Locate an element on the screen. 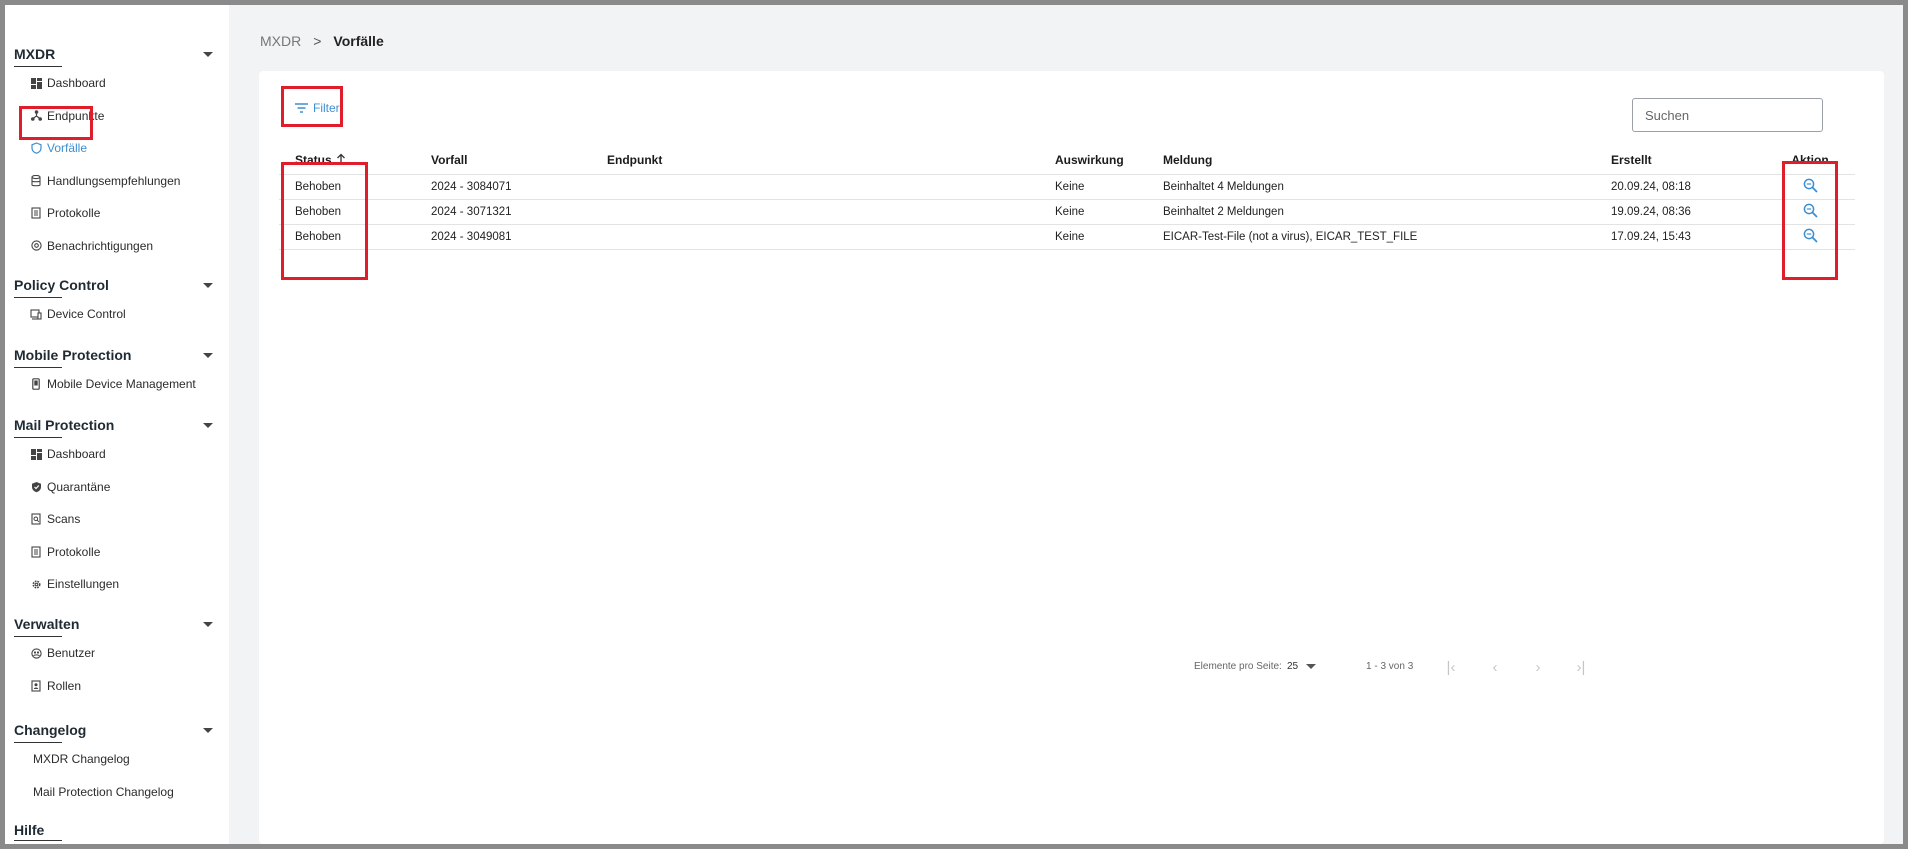  filter-button: Filter is located at coordinates (317, 108).